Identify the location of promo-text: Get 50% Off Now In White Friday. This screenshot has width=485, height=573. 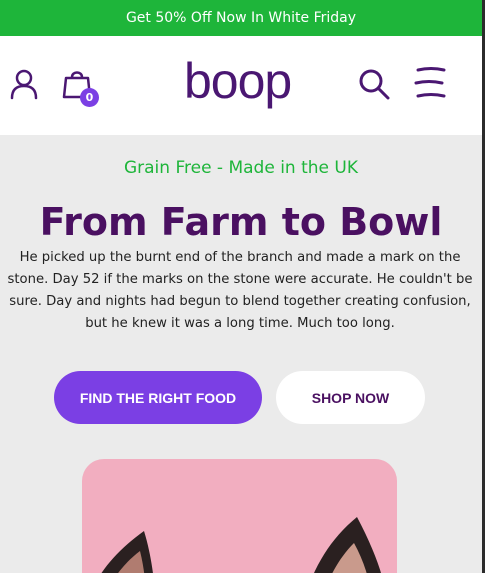
(241, 18).